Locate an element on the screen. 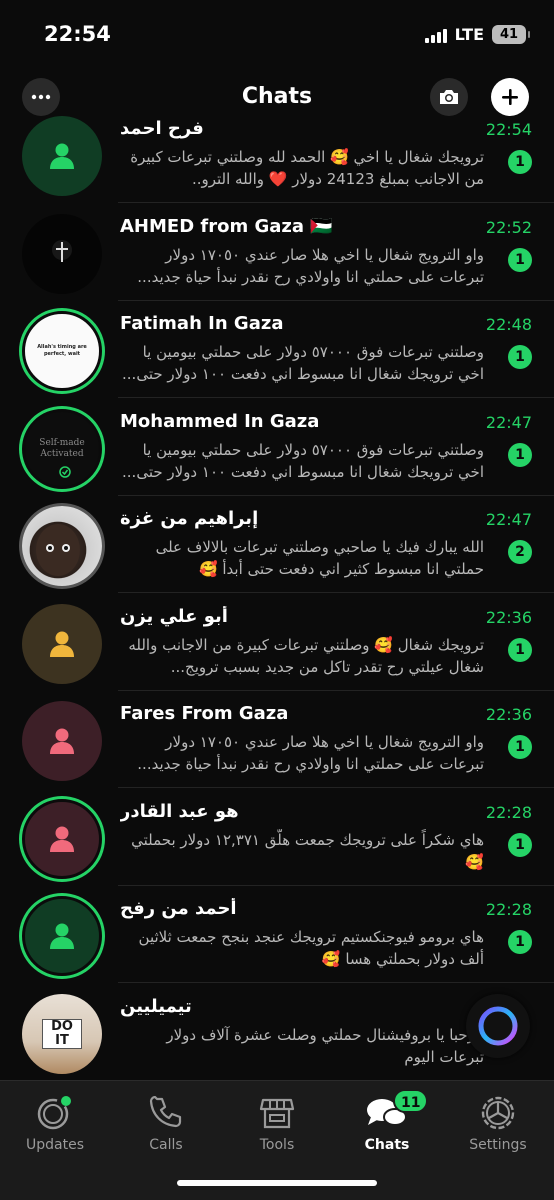 Image resolution: width=554 pixels, height=1200 pixels. camera-icon is located at coordinates (449, 97).